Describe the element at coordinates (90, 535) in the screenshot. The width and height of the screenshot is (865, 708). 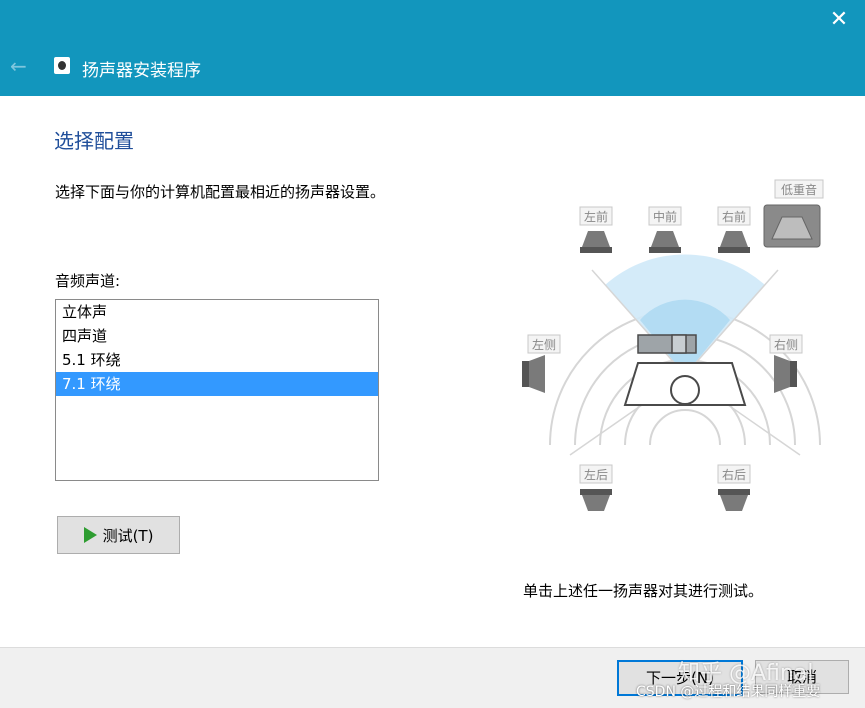
I see `play-icon` at that location.